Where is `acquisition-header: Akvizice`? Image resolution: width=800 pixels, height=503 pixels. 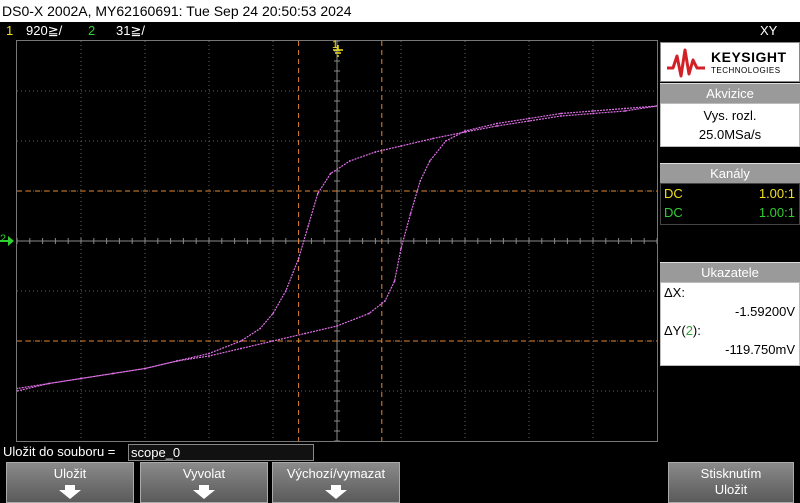 acquisition-header: Akvizice is located at coordinates (730, 93).